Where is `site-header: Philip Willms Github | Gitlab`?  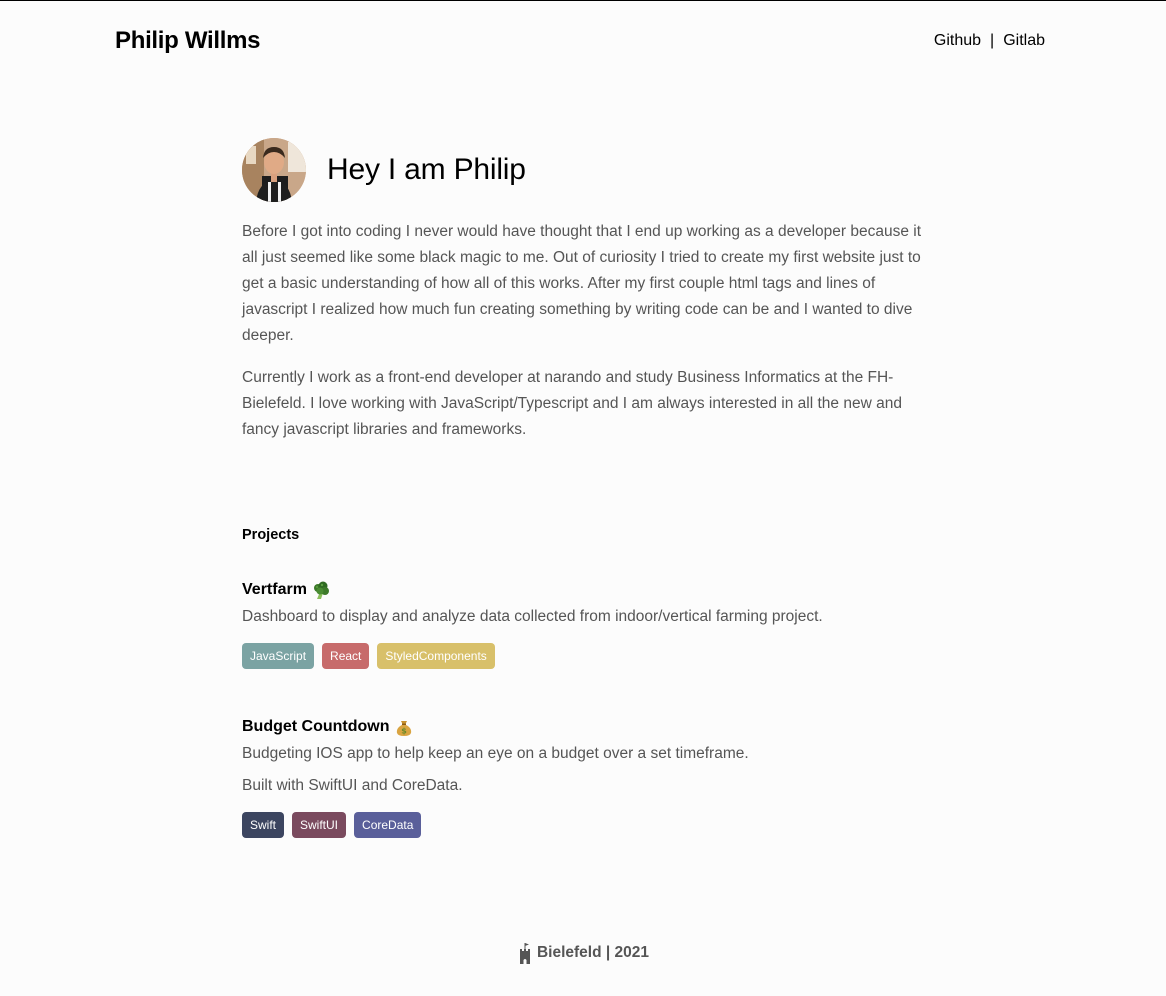 site-header: Philip Willms Github | Gitlab is located at coordinates (580, 41).